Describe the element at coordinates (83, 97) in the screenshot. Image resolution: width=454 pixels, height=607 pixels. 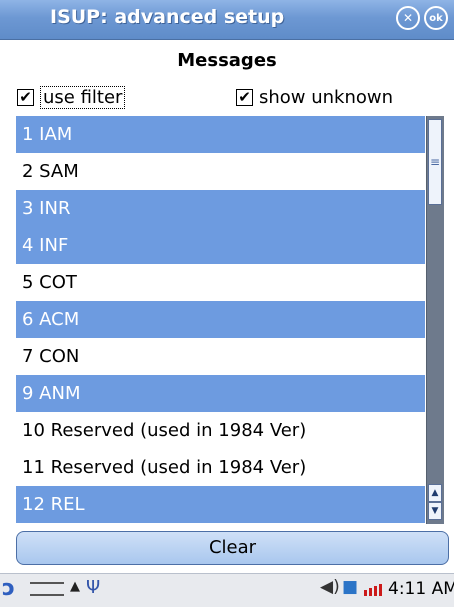
I see `use-filter-label: use filter` at that location.